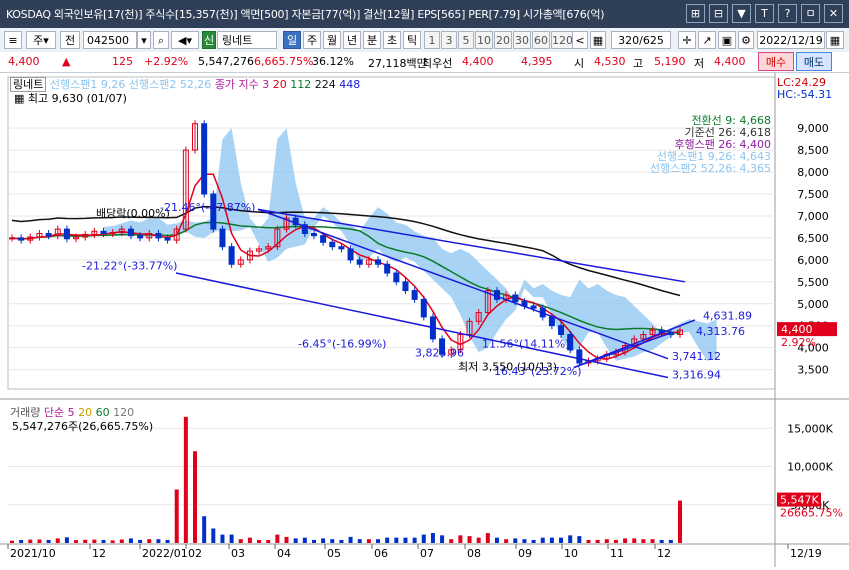  Describe the element at coordinates (13, 40) in the screenshot. I see `menu-icon: ≡` at that location.